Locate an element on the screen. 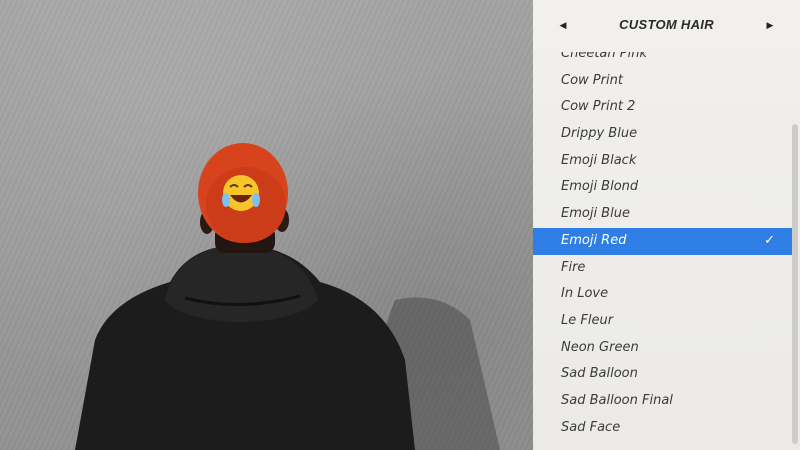  panel-header: ◀ CUSTOM HAIR ▶ is located at coordinates (666, 26).